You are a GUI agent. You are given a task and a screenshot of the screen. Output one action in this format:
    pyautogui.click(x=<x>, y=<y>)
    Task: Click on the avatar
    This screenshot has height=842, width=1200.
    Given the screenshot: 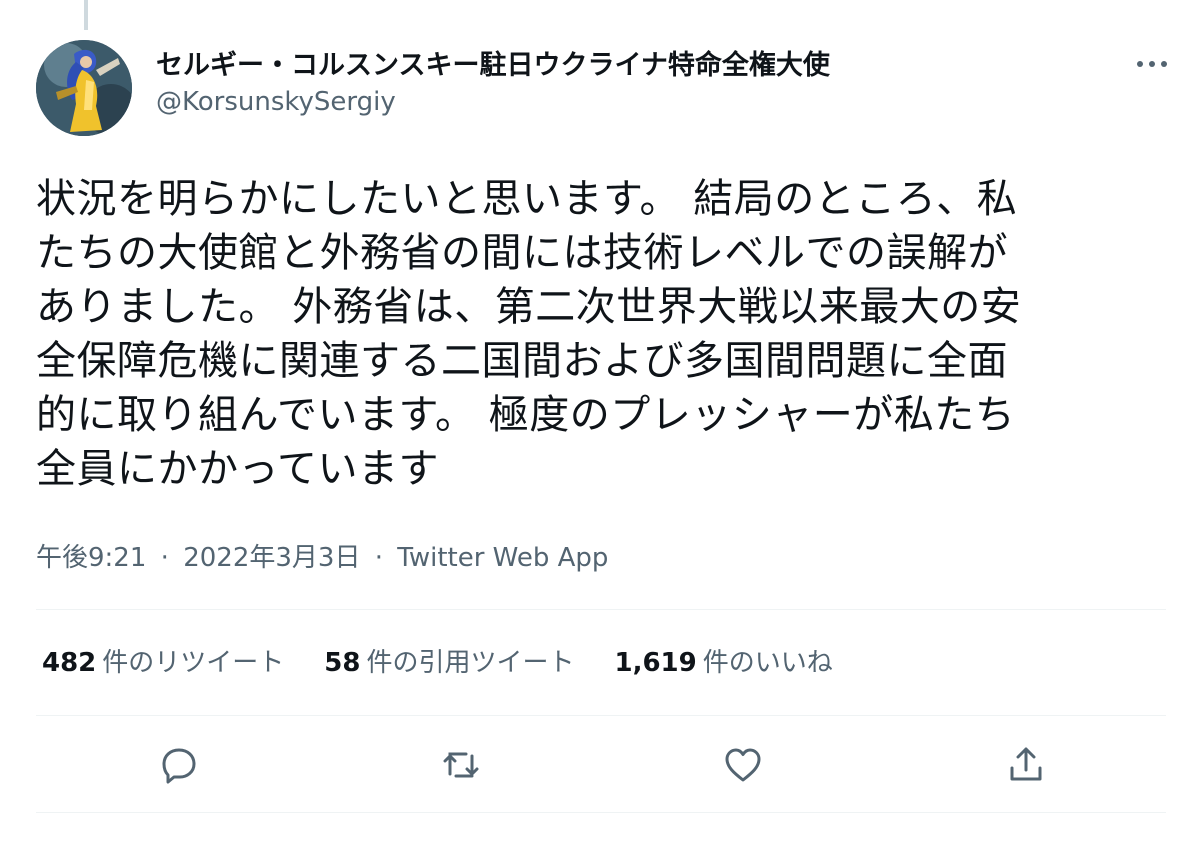 What is the action you would take?
    pyautogui.click(x=84, y=88)
    